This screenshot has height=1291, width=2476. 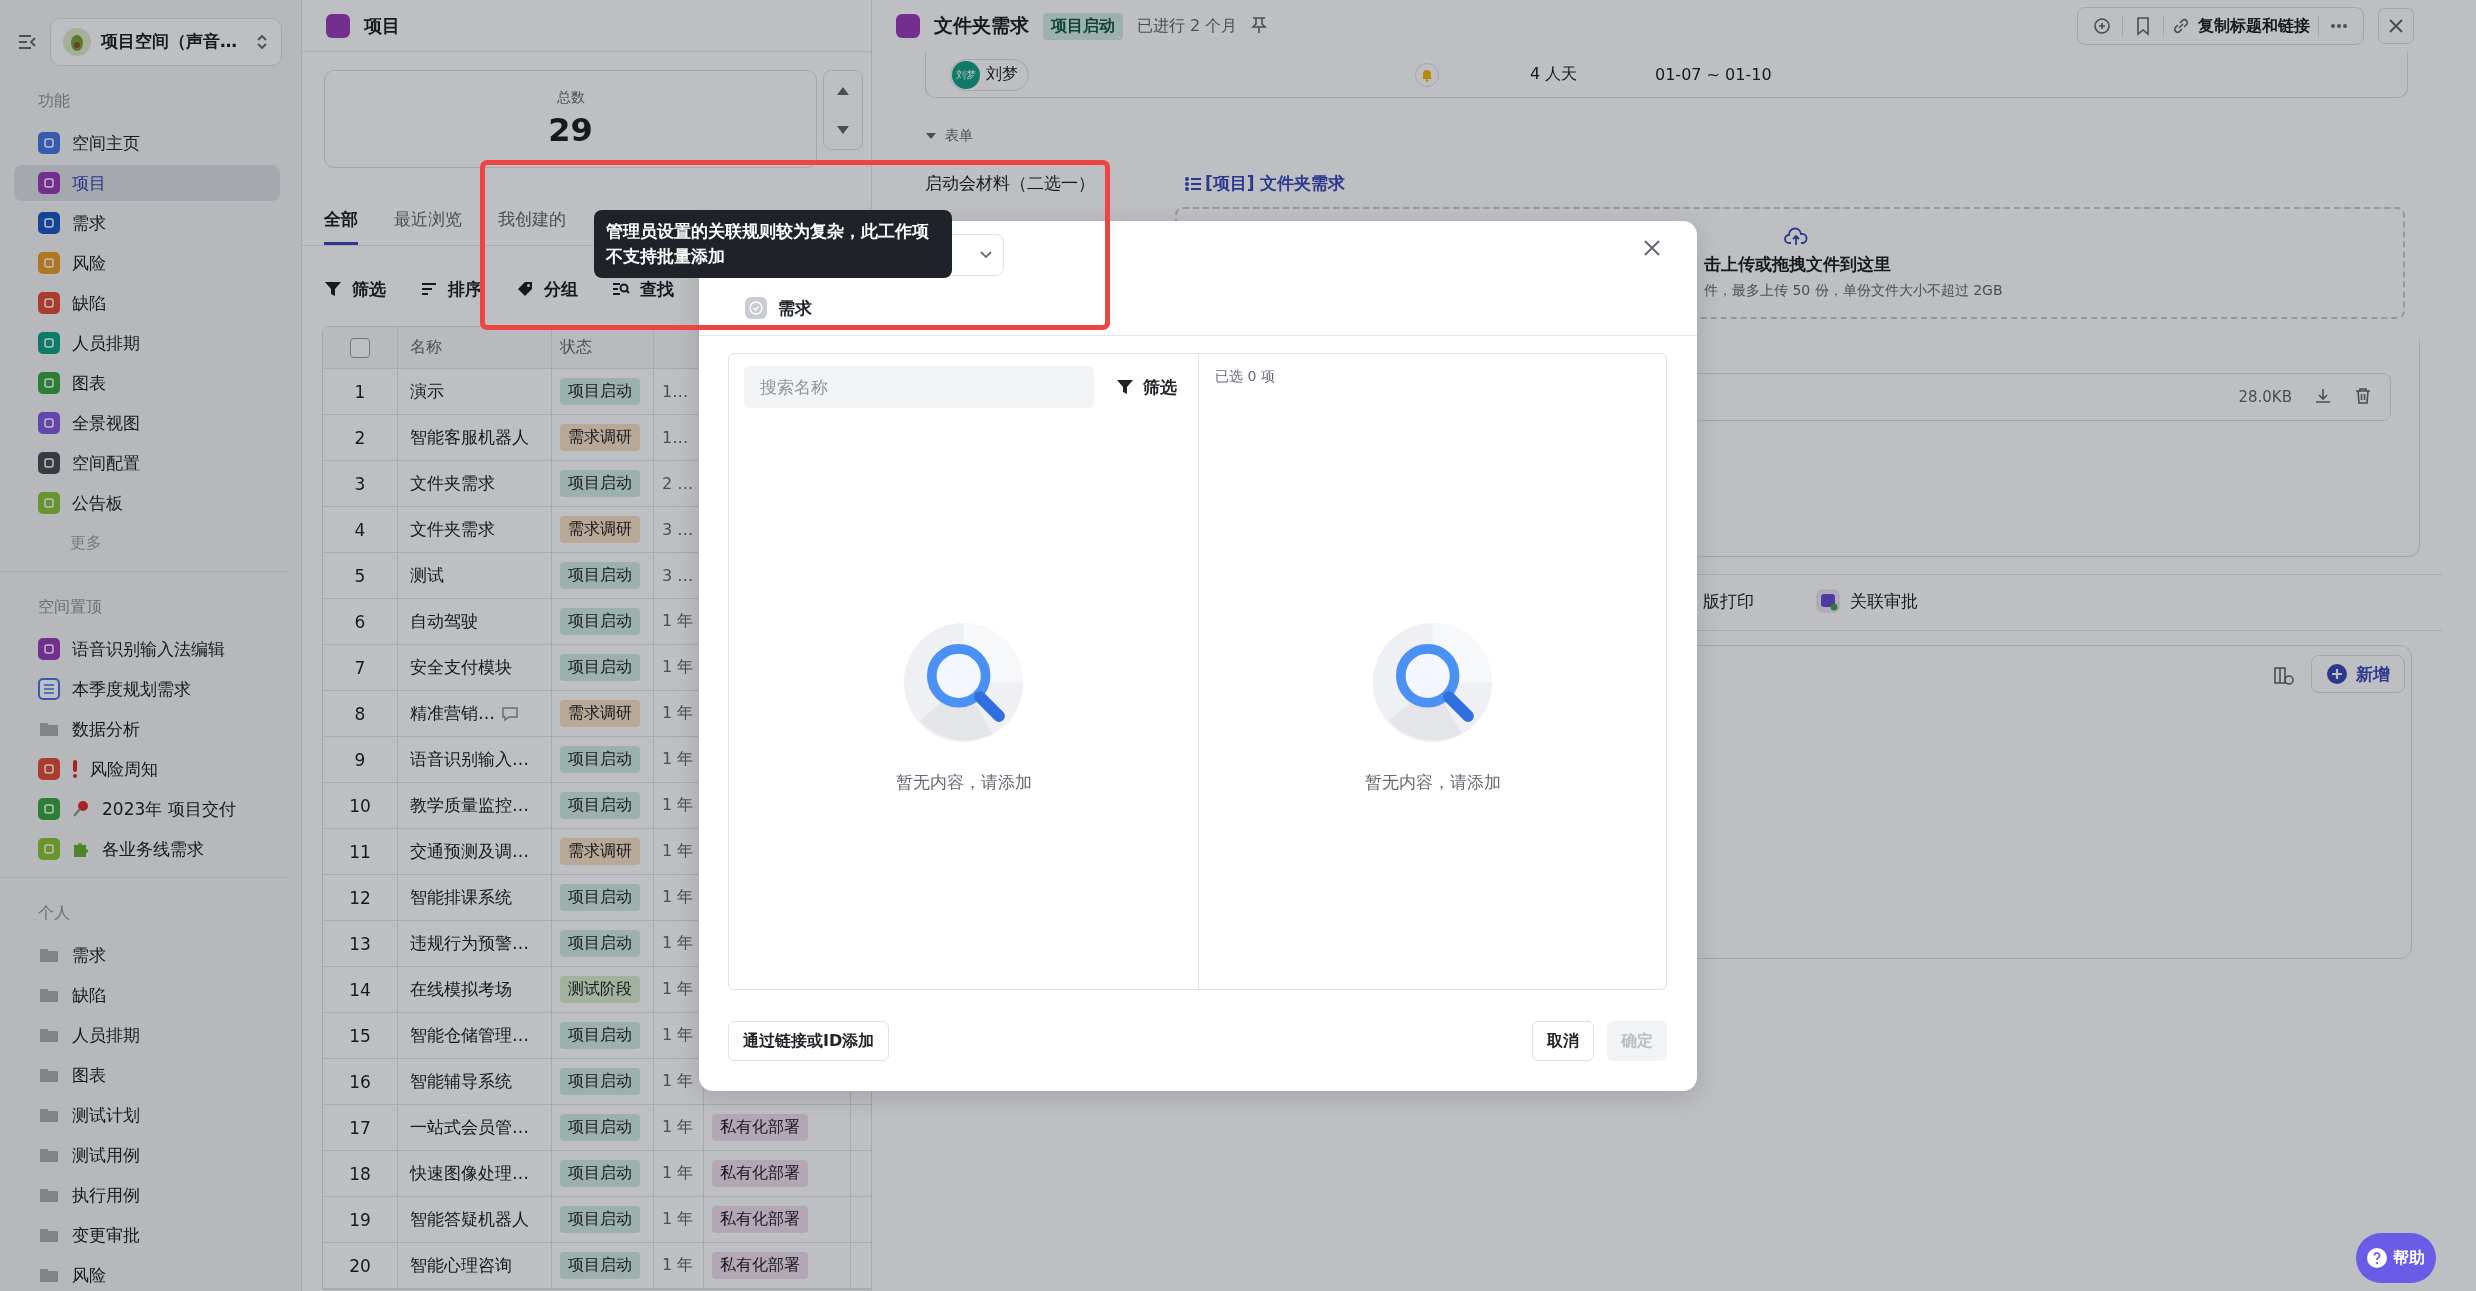 What do you see at coordinates (1867, 602) in the screenshot?
I see `tab: 关联审批` at bounding box center [1867, 602].